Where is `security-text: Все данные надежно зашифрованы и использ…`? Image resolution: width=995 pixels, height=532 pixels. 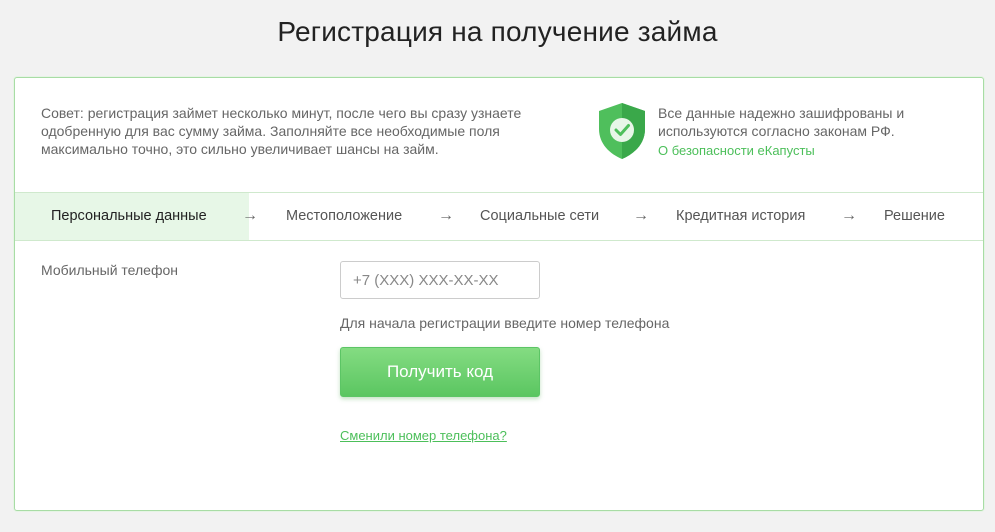 security-text: Все данные надежно зашифрованы и использ… is located at coordinates (781, 122).